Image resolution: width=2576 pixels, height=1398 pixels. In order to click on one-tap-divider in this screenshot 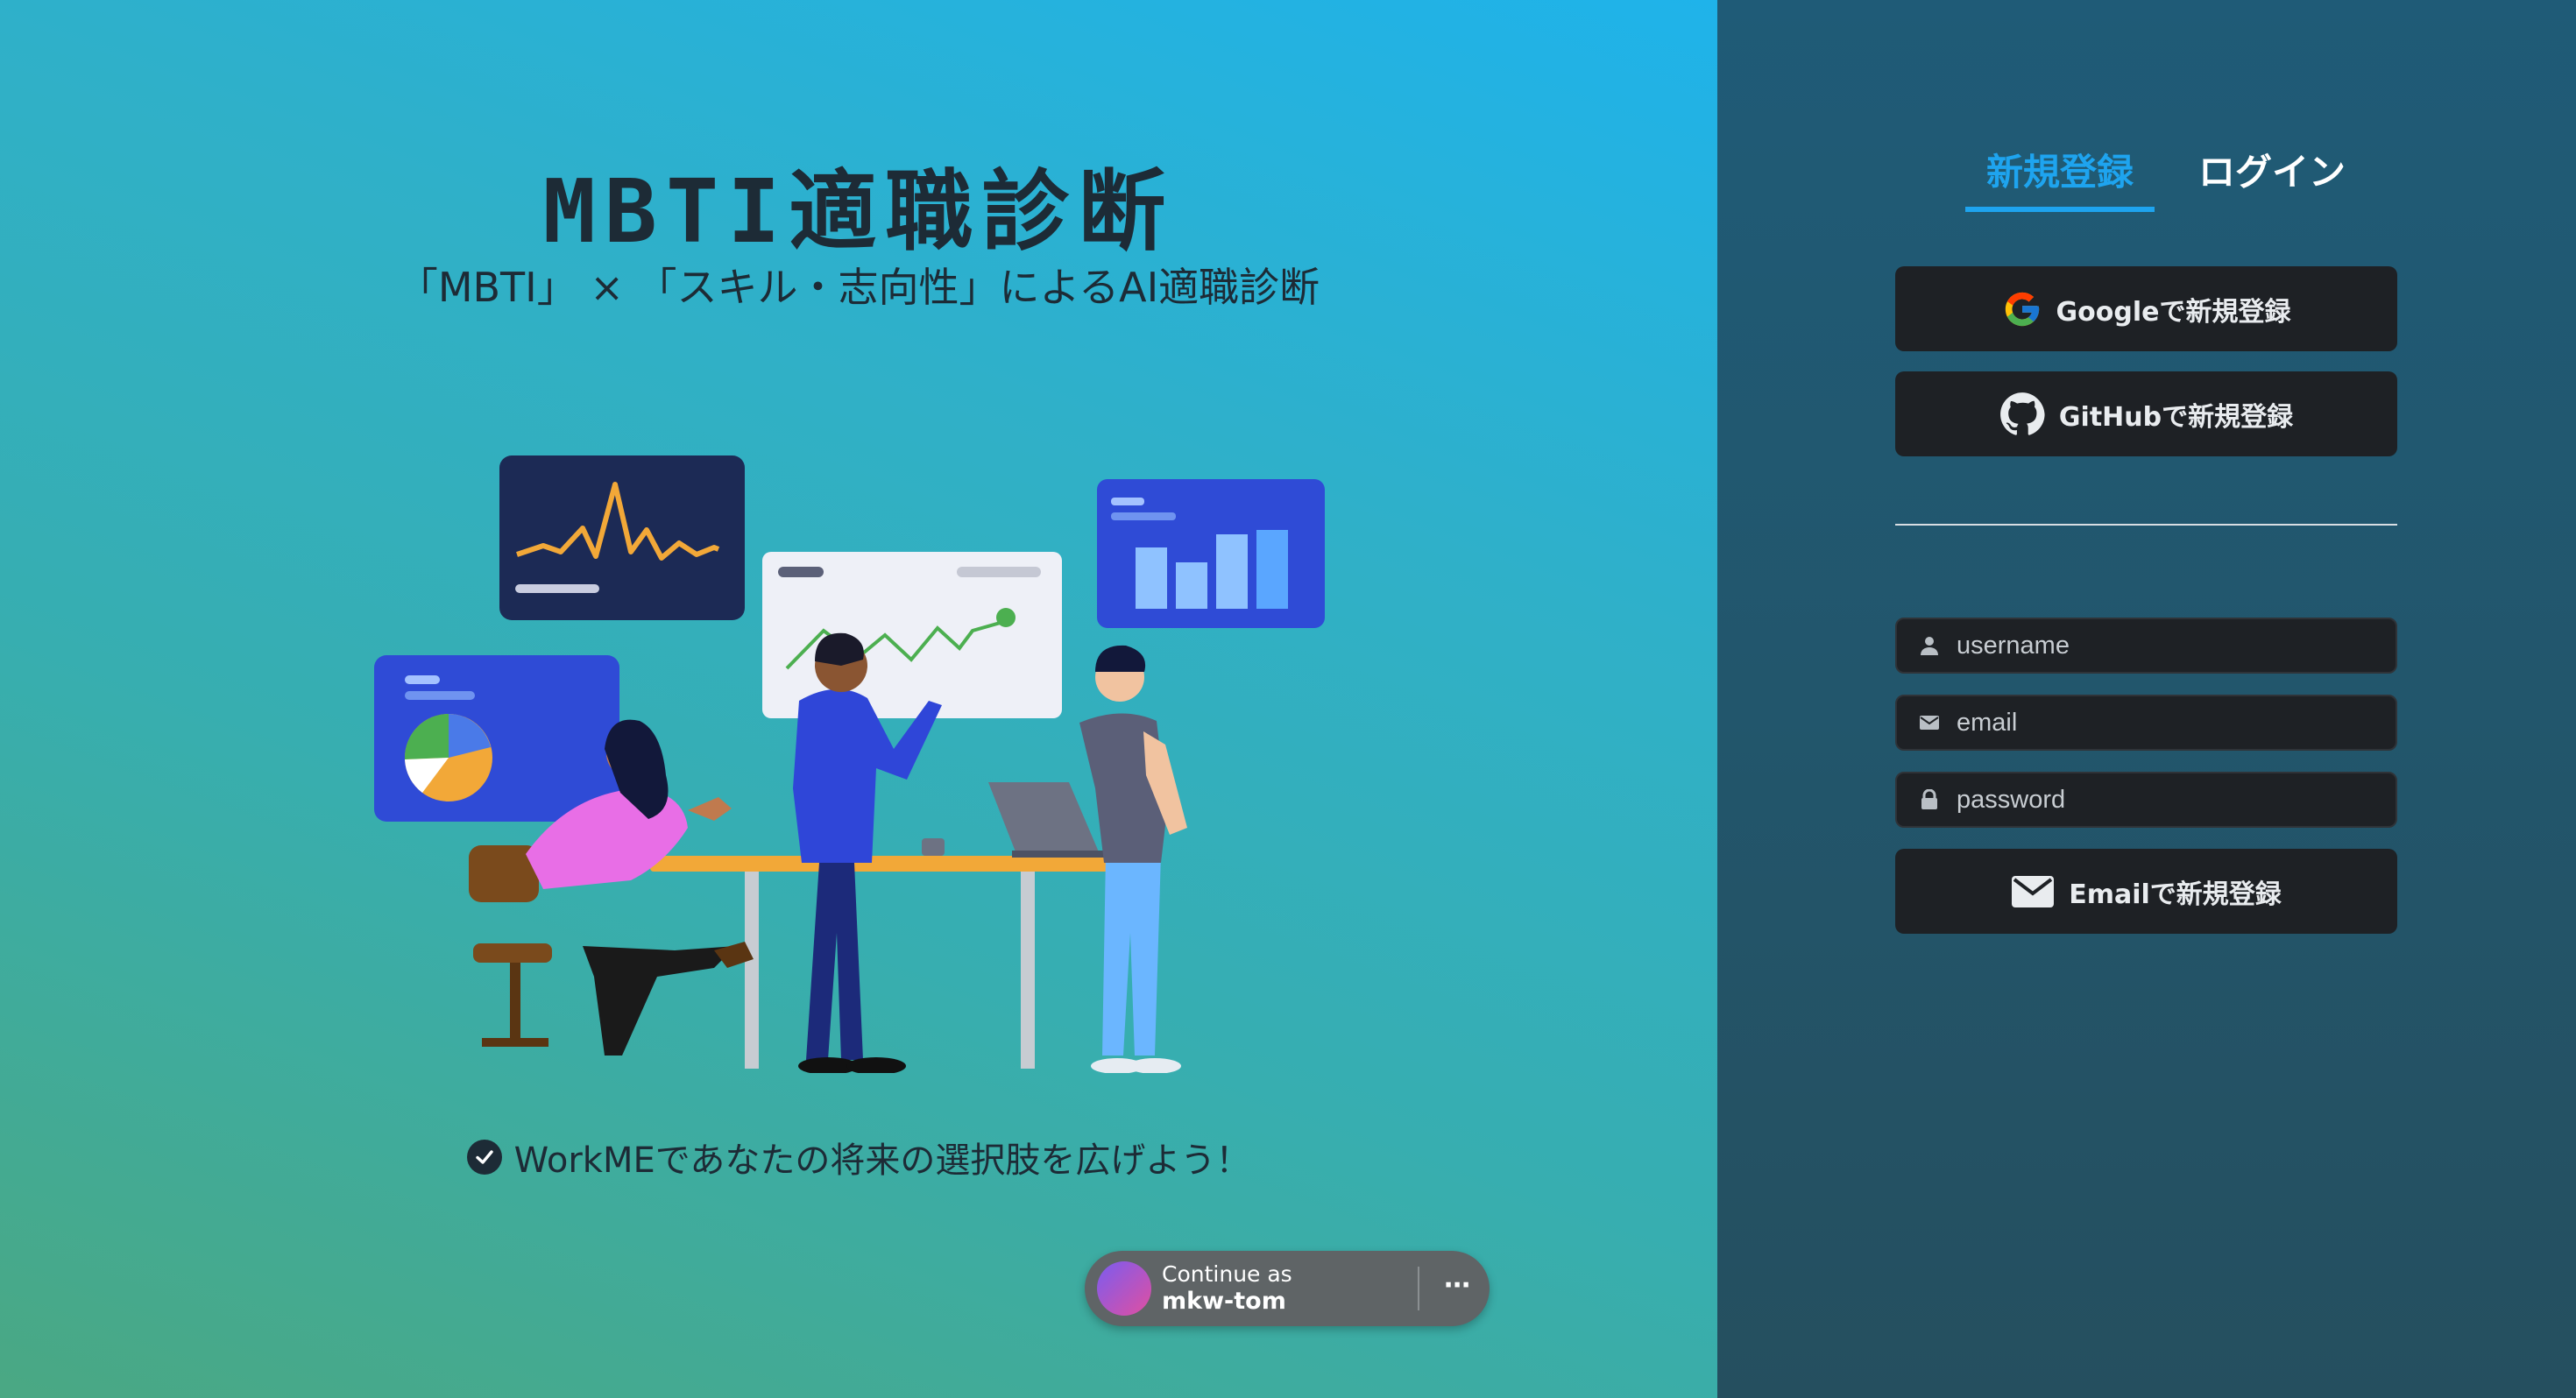, I will do `click(1418, 1288)`.